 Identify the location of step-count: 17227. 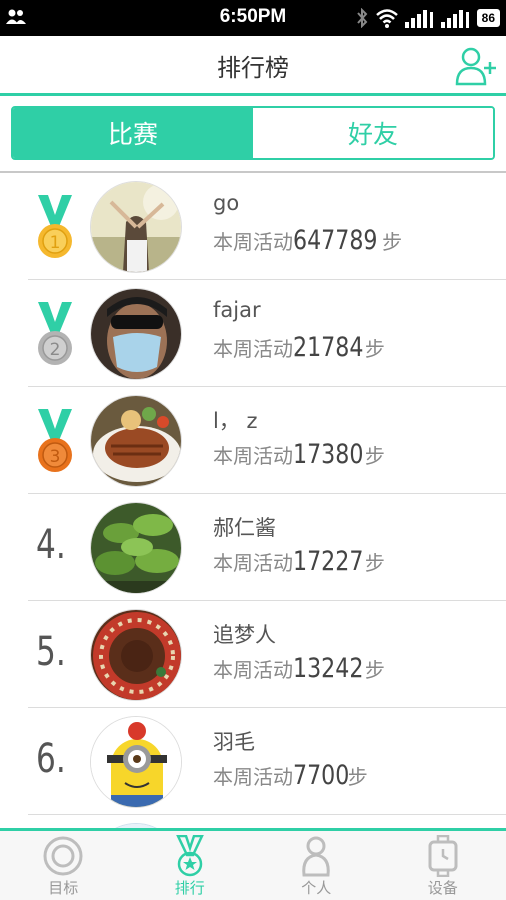
(328, 561).